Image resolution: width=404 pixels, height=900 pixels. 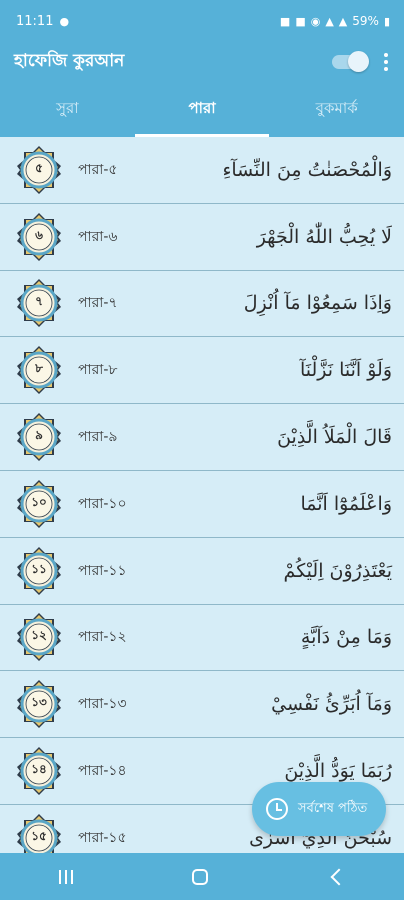 I want to click on para-number-badge: ৬, so click(x=39, y=237).